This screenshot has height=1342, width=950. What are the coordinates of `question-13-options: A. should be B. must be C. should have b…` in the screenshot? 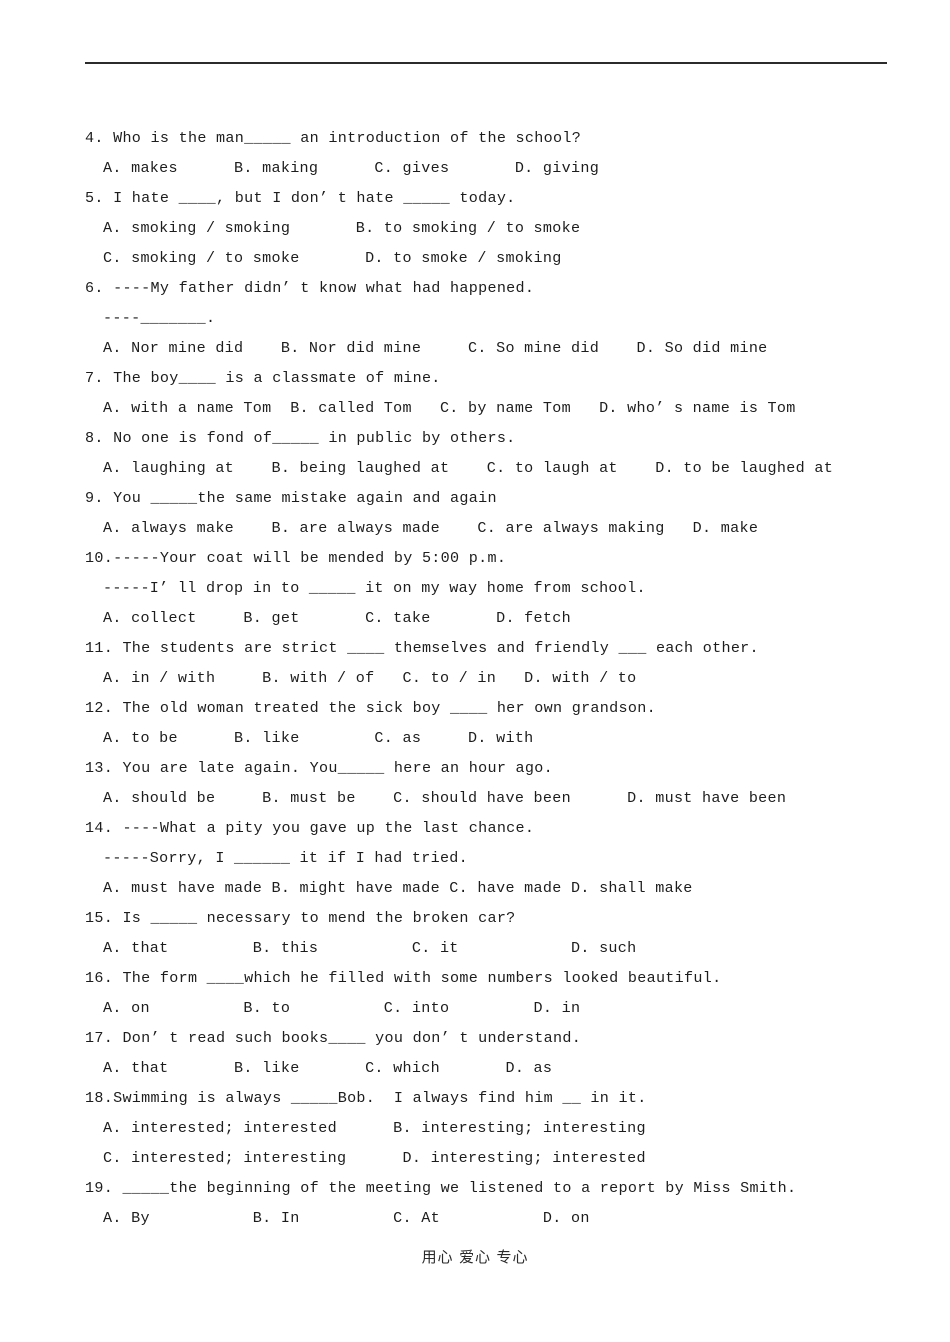 It's located at (445, 798).